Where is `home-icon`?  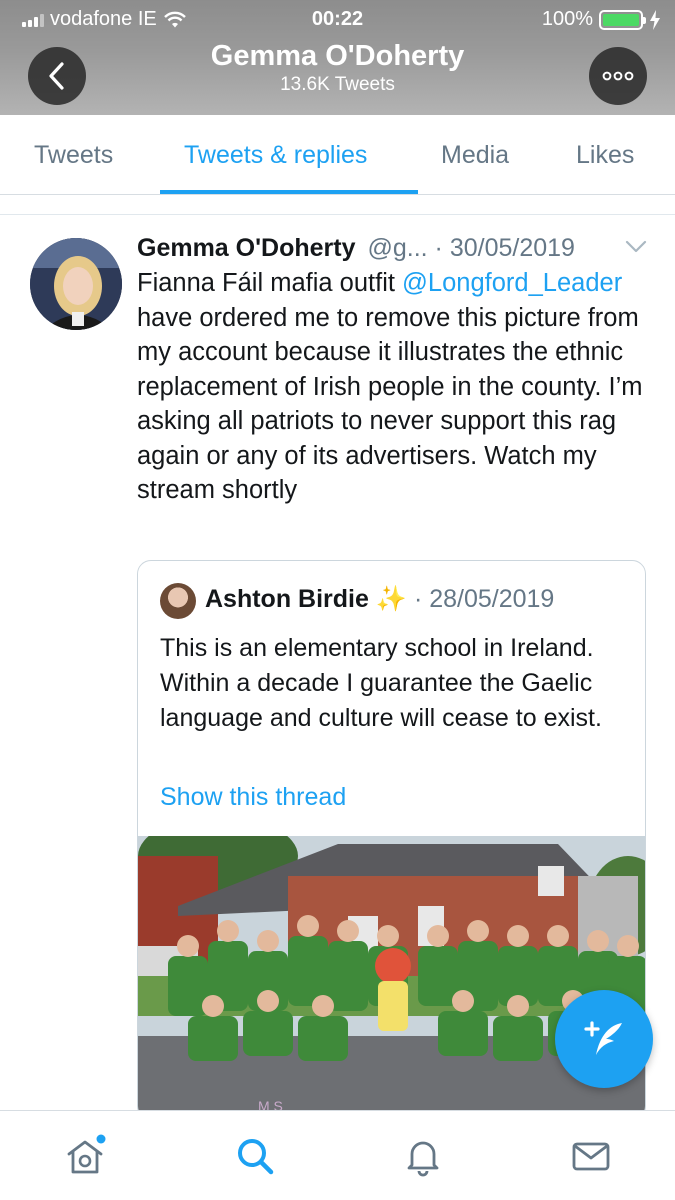 home-icon is located at coordinates (86, 1154).